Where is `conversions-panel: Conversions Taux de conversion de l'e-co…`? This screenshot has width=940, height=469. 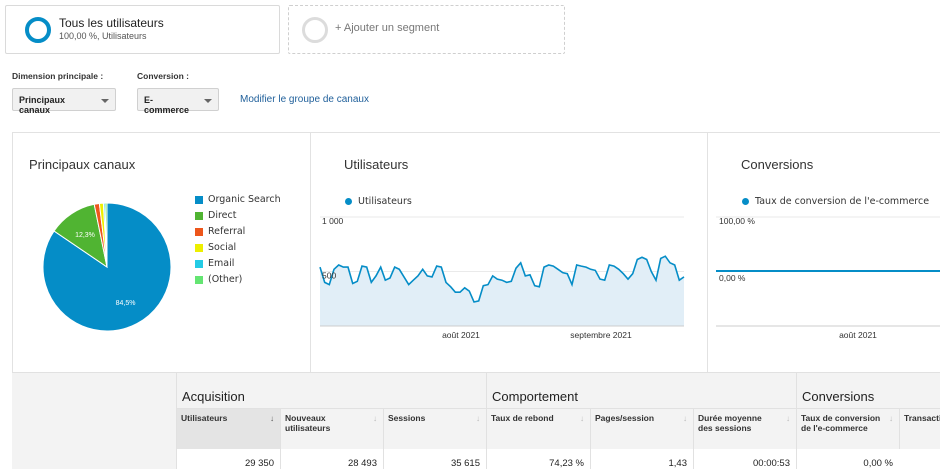
conversions-panel: Conversions Taux de conversion de l'e-co… is located at coordinates (823, 252).